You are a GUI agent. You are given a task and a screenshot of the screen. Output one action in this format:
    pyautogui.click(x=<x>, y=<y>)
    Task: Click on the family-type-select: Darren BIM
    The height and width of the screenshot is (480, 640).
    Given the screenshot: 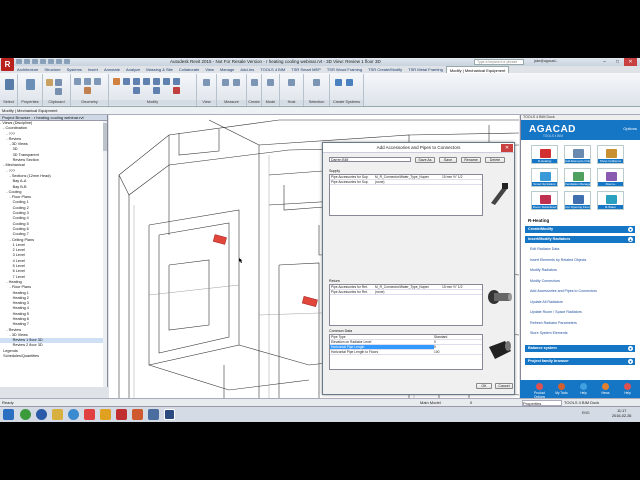 What is the action you would take?
    pyautogui.click(x=370, y=159)
    